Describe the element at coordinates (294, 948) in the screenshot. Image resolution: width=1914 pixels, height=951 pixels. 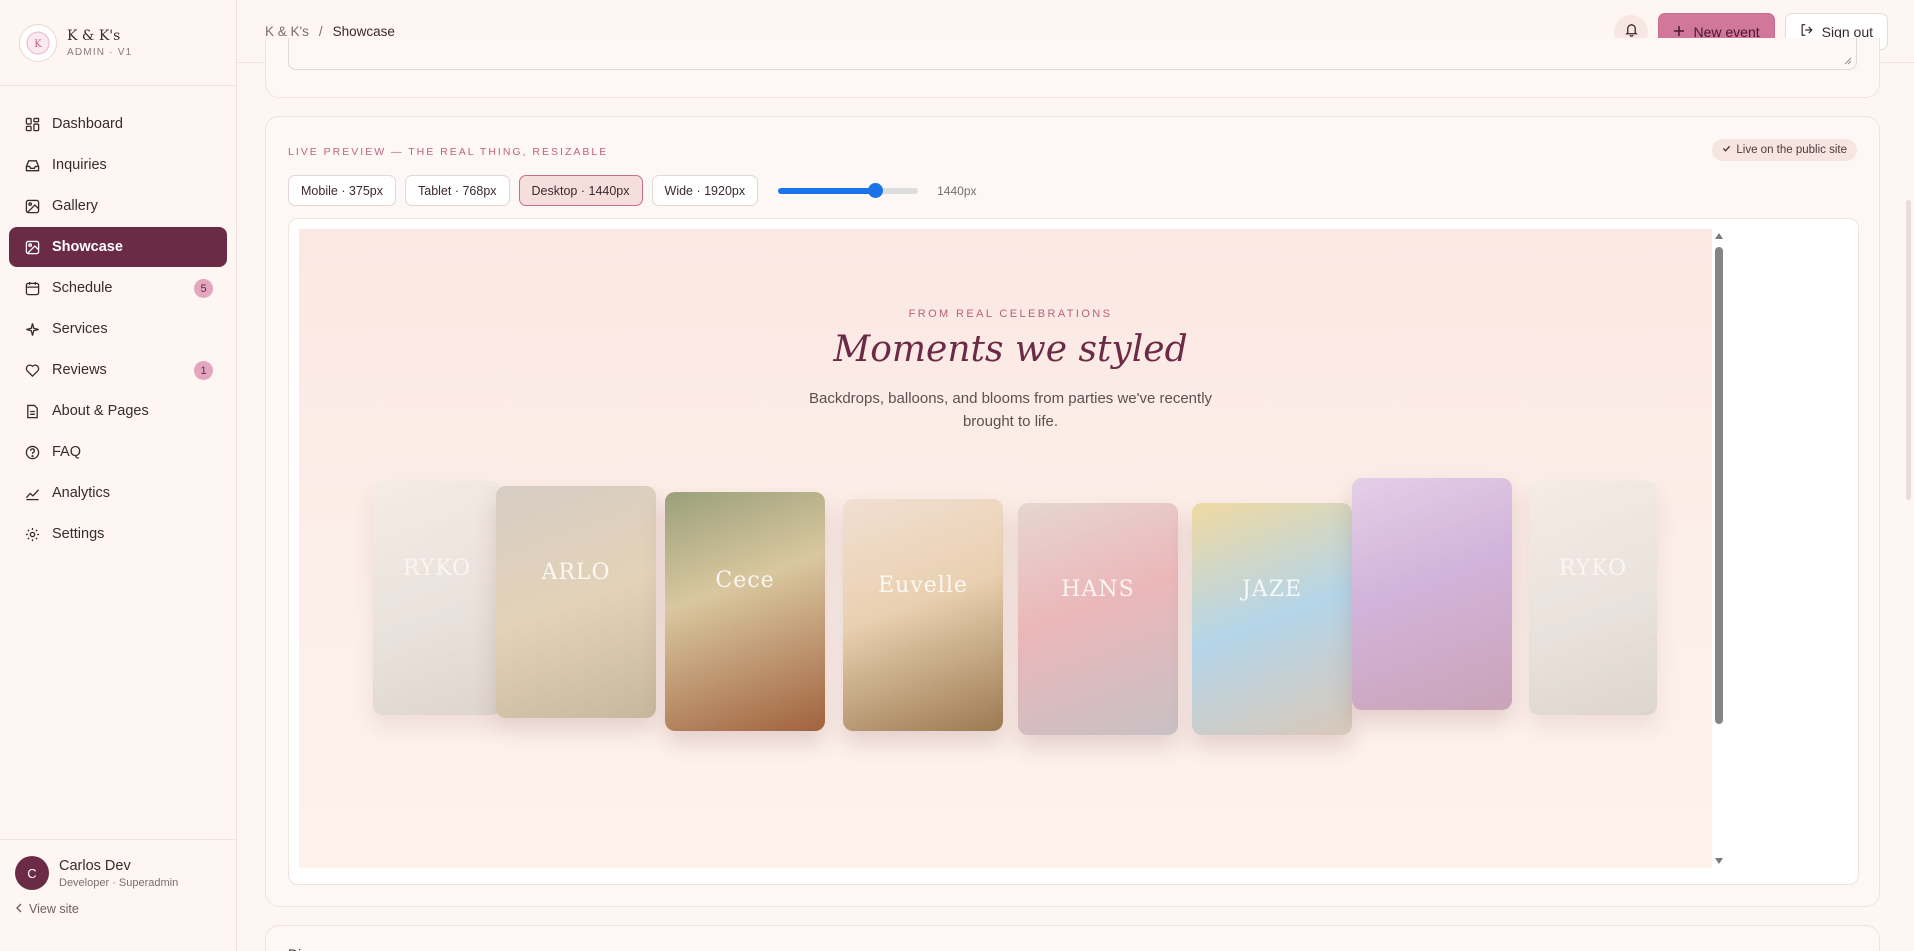
I see `next-section-title: Di` at that location.